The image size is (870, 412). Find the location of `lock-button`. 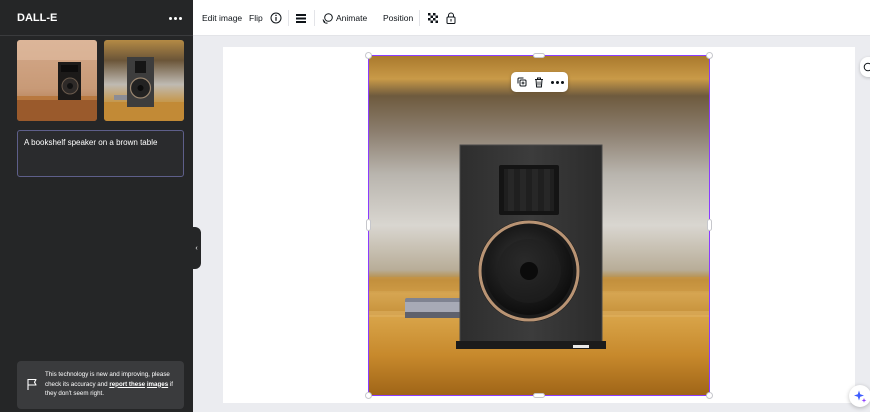

lock-button is located at coordinates (451, 18).